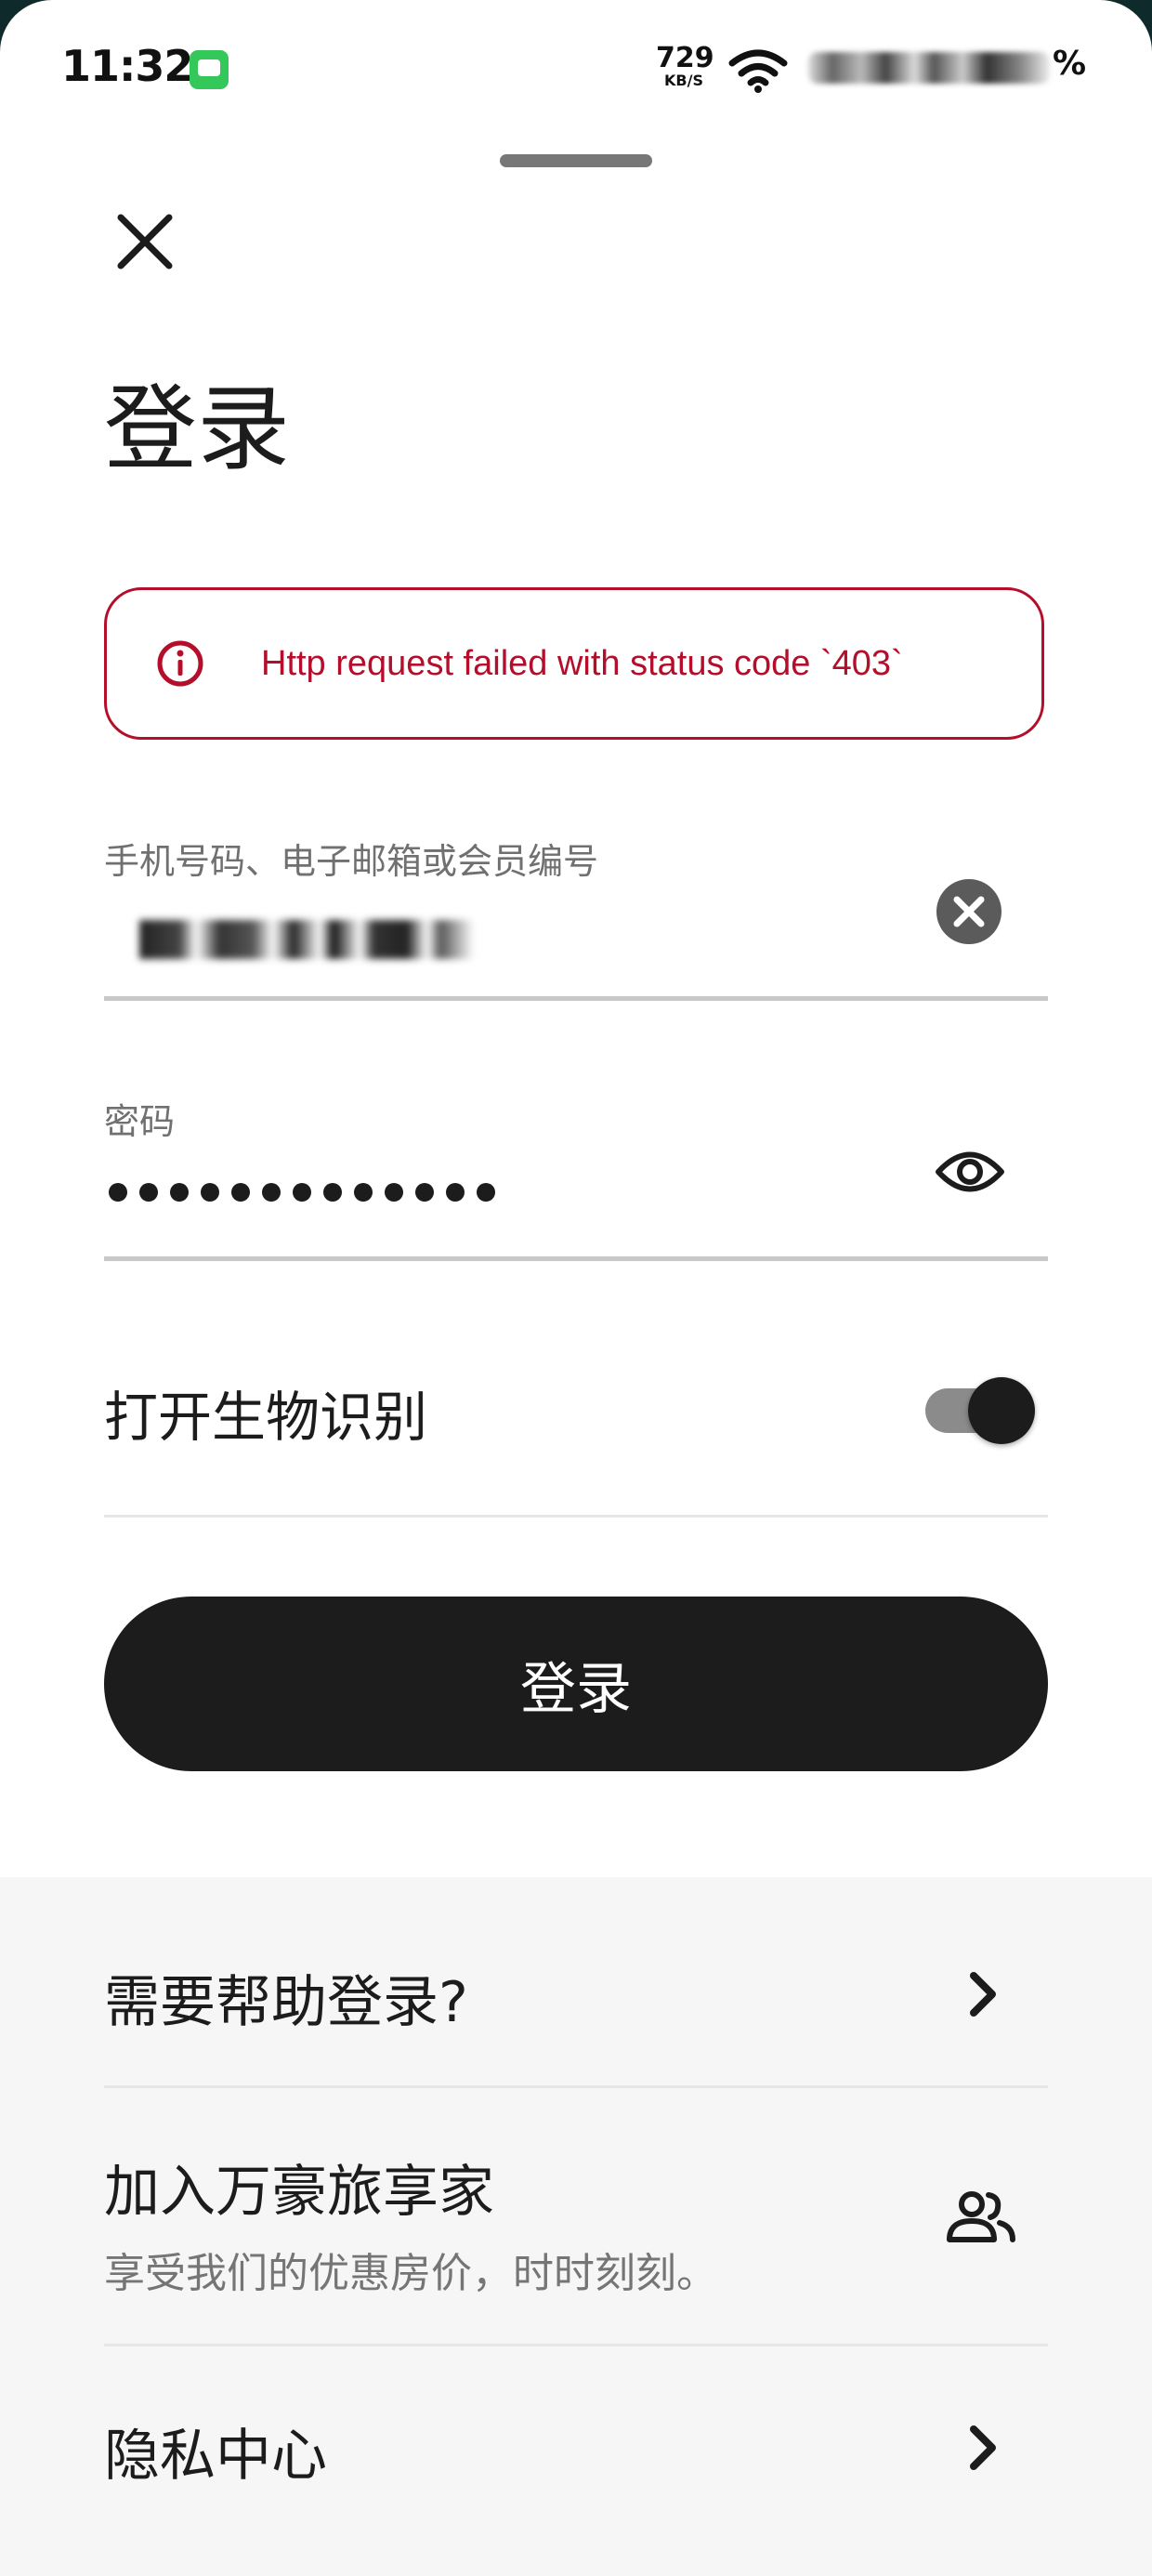 This screenshot has width=1152, height=2576. Describe the element at coordinates (299, 2192) in the screenshot. I see `join-bonvoy-label: 加入万豪旅享家` at that location.